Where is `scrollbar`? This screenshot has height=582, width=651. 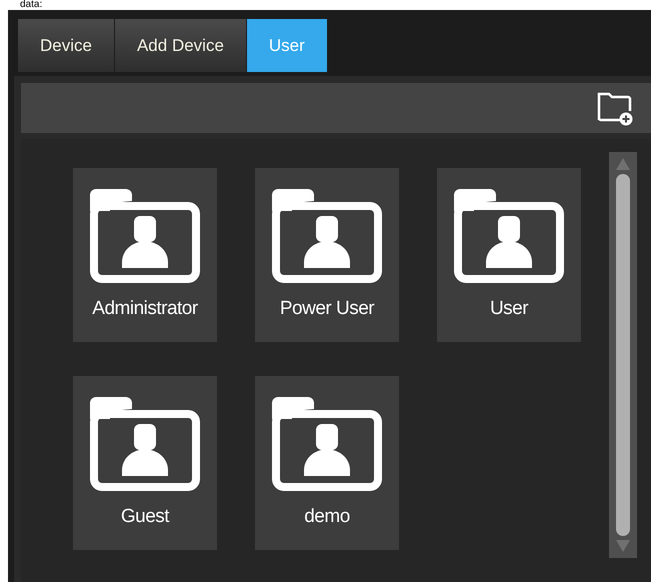 scrollbar is located at coordinates (623, 355).